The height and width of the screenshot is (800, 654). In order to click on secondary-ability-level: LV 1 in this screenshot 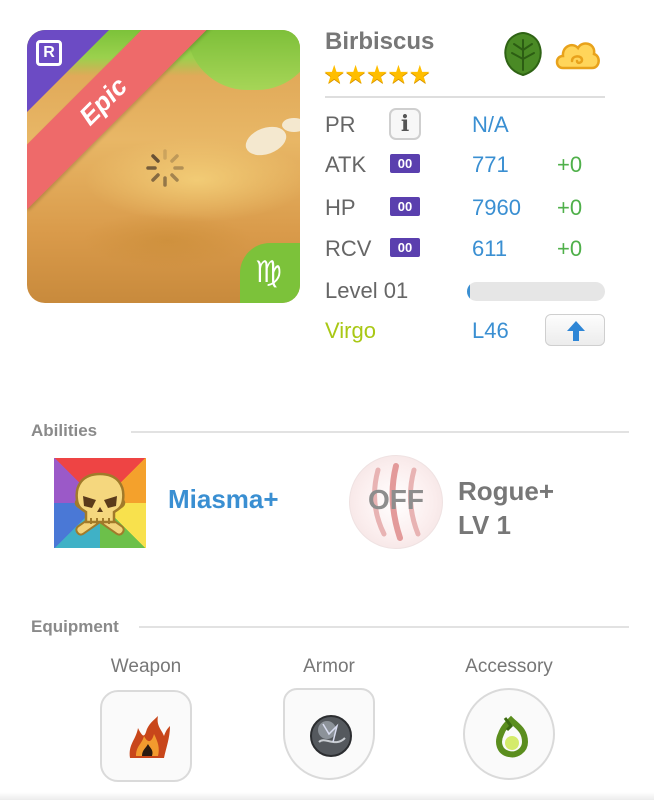, I will do `click(484, 525)`.